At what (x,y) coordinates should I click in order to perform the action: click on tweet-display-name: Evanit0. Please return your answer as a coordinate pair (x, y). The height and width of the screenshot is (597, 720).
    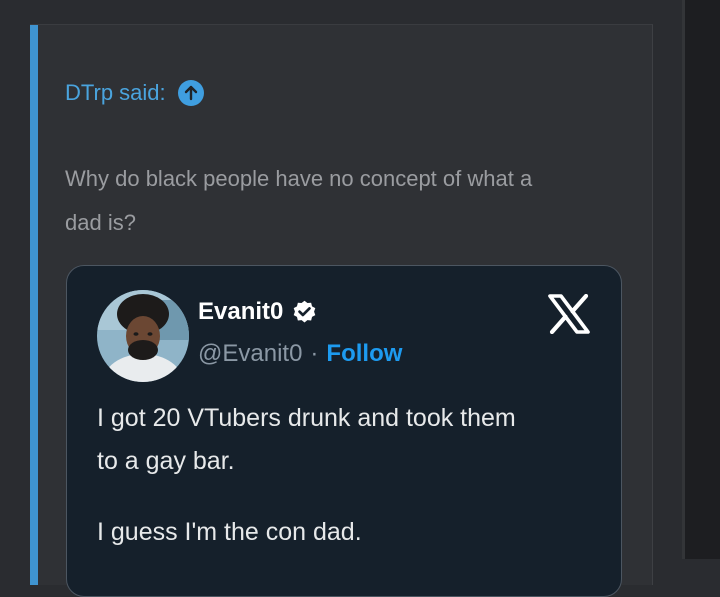
    Looking at the image, I should click on (258, 312).